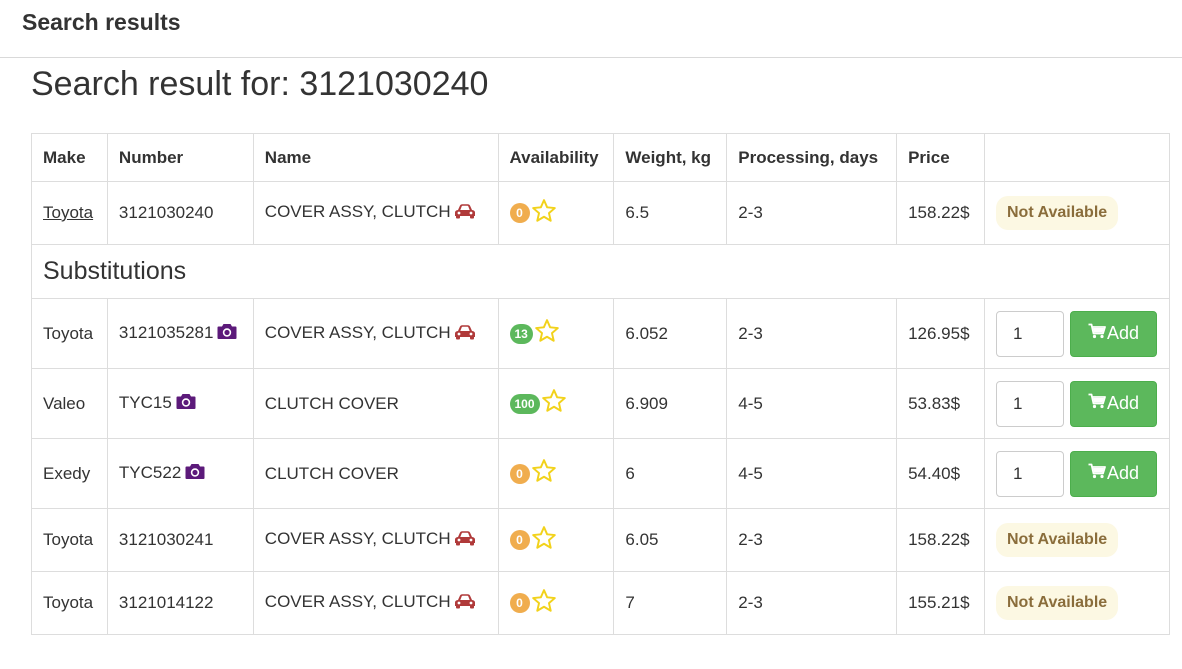 The image size is (1182, 669). Describe the element at coordinates (670, 473) in the screenshot. I see `cell-weight: 6` at that location.